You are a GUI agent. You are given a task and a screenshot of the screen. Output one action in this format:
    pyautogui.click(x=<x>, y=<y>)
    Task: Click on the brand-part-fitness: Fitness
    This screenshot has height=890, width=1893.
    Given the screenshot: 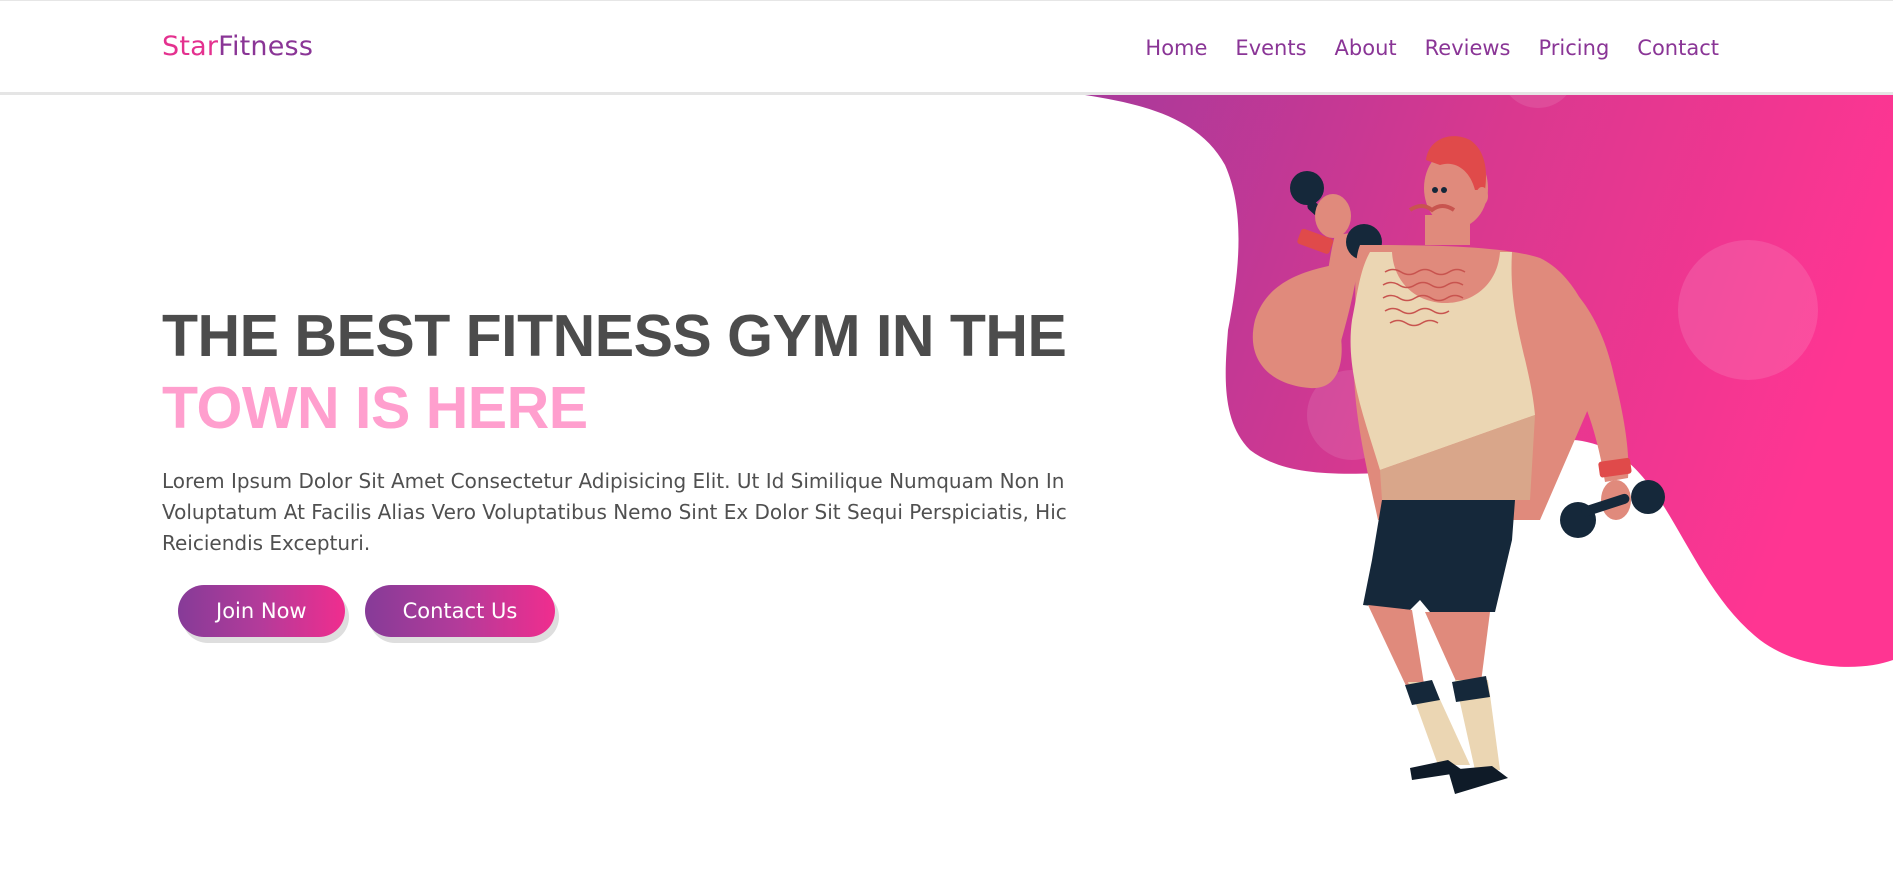 What is the action you would take?
    pyautogui.click(x=266, y=46)
    